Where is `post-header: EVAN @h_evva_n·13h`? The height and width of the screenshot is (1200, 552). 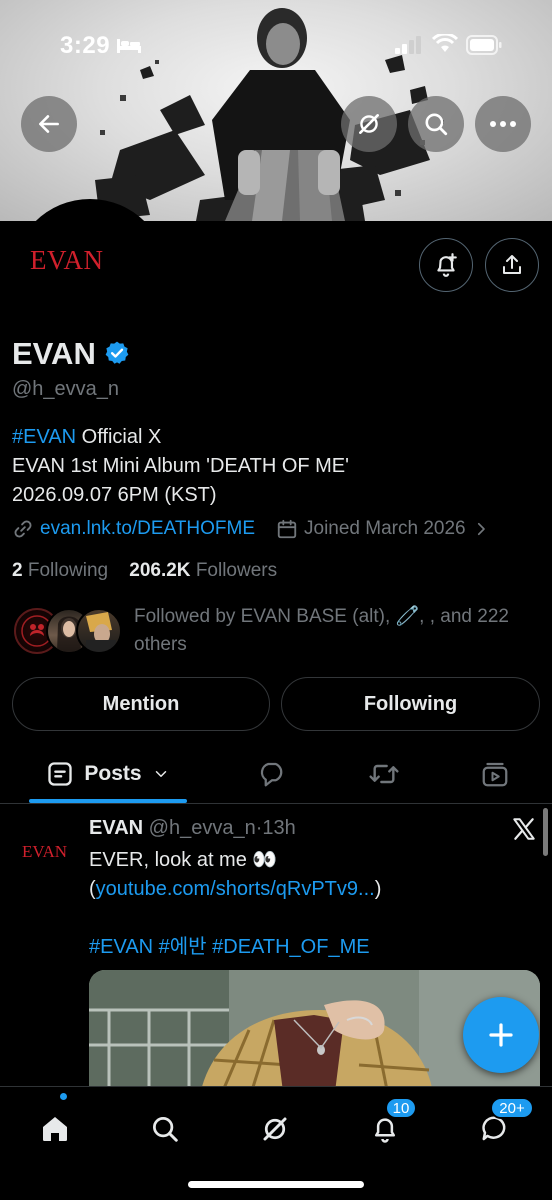 post-header: EVAN @h_evva_n·13h is located at coordinates (192, 828).